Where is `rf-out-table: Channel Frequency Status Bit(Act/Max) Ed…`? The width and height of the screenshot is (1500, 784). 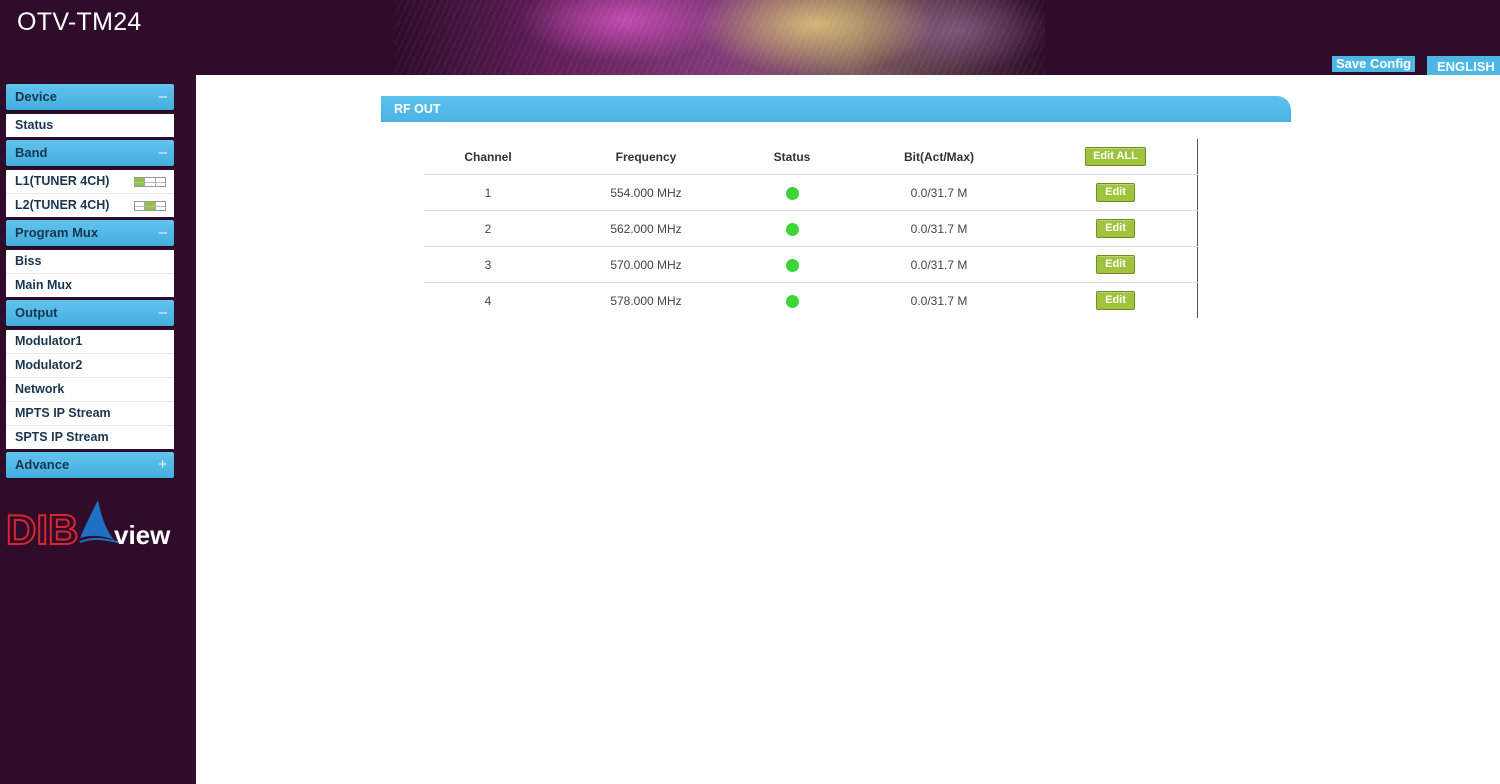
rf-out-table: Channel Frequency Status Bit(Act/Max) Ed… is located at coordinates (811, 228).